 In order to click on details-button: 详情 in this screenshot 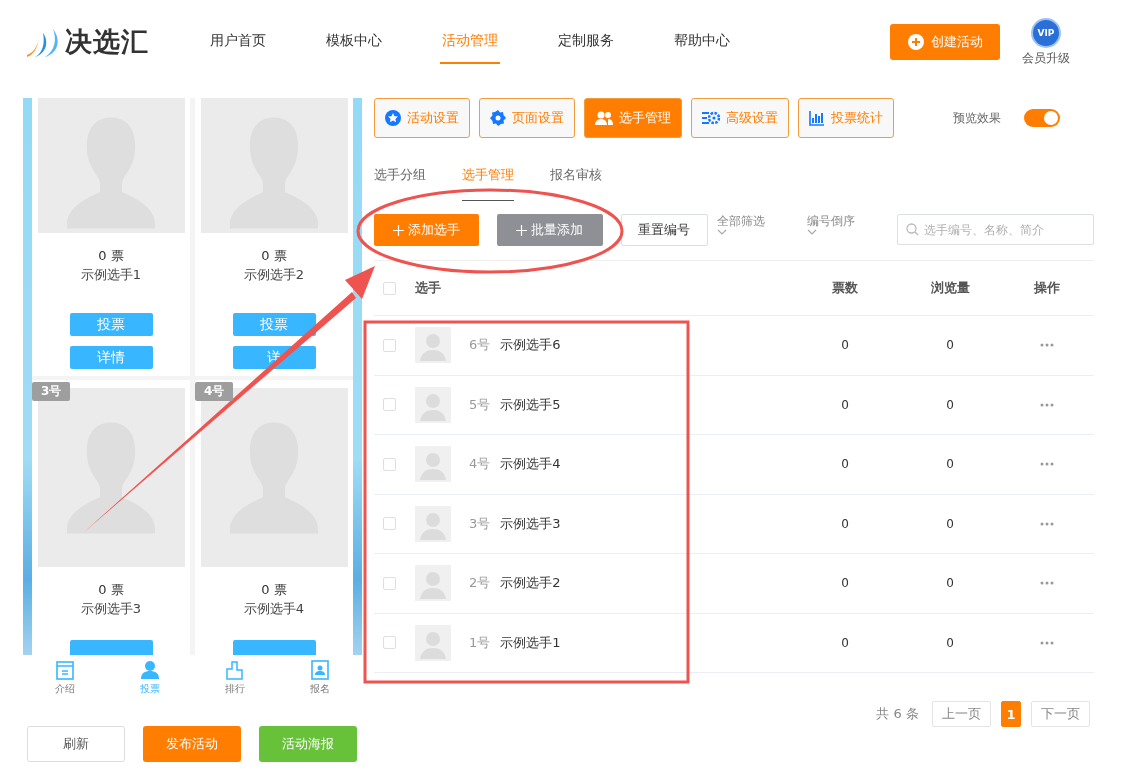, I will do `click(111, 357)`.